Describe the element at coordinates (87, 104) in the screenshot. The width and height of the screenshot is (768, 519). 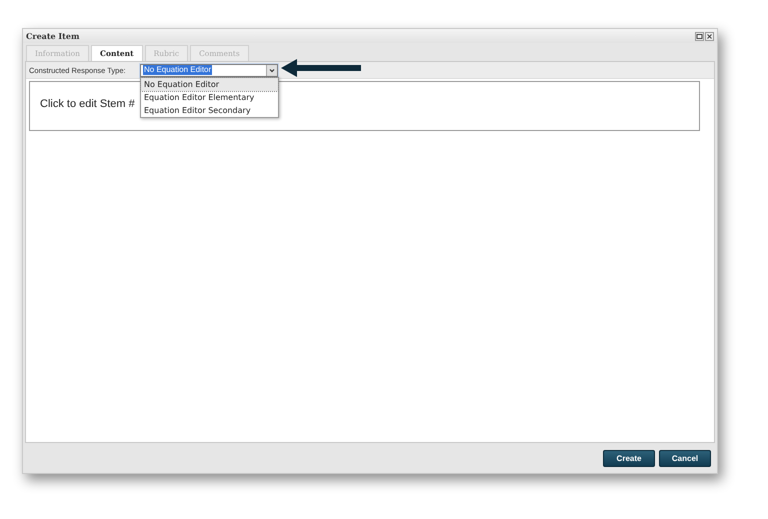
I see `stem-text: Click to edit Stem #` at that location.